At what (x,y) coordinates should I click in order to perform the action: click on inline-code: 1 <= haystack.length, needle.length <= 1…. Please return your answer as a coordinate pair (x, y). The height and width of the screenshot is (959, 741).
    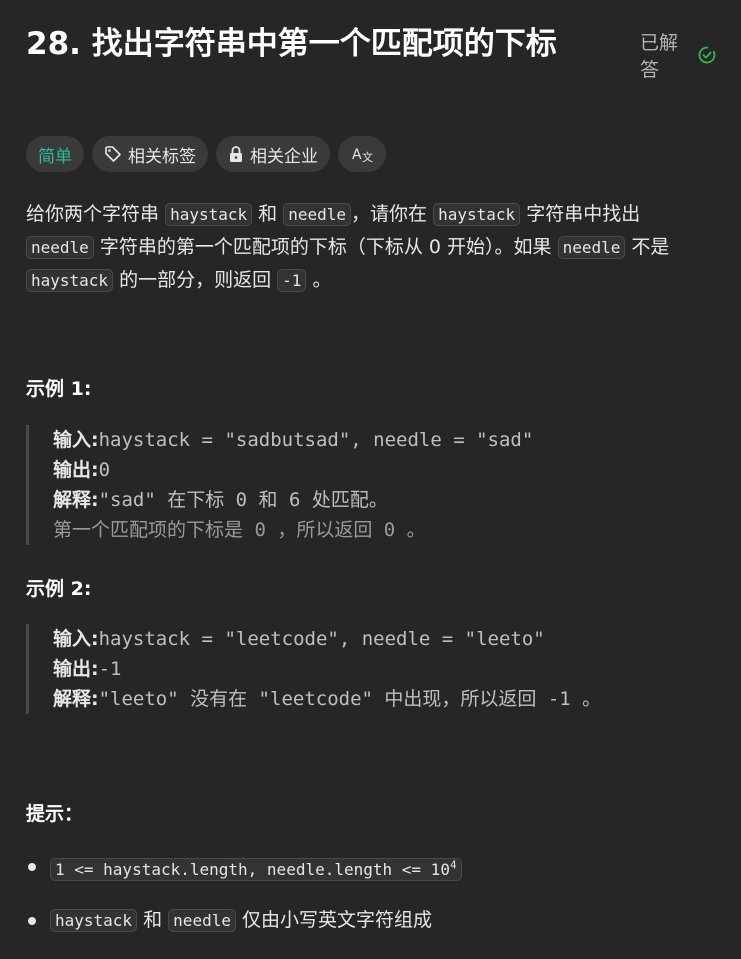
    Looking at the image, I should click on (256, 870).